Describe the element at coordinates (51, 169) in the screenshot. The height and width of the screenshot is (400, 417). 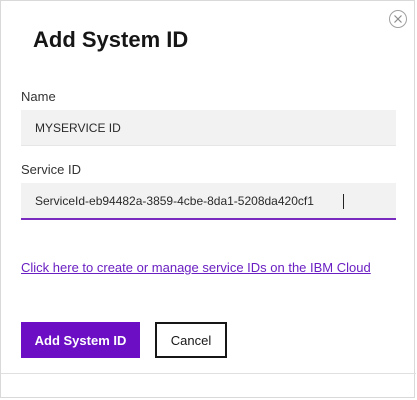
I see `service-id-label: Service ID` at that location.